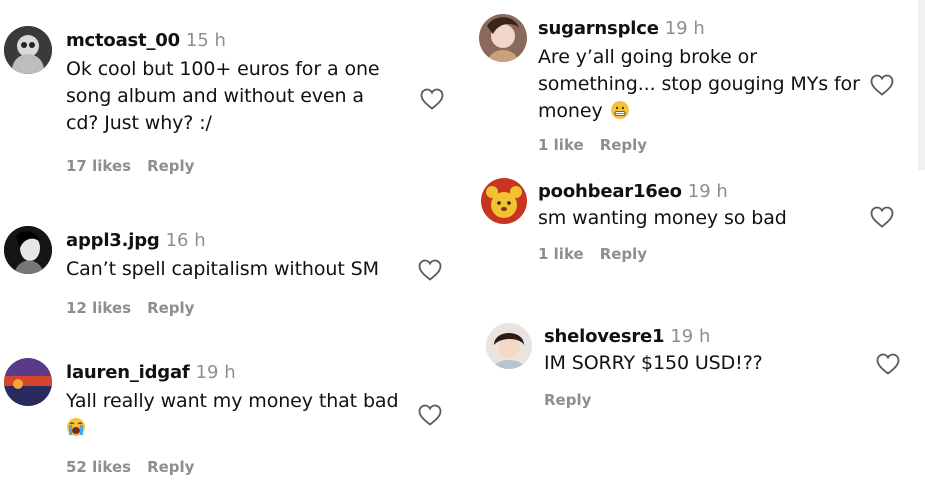  What do you see at coordinates (222, 269) in the screenshot?
I see `comment-text-line: Can’t spell capitalism without SM` at bounding box center [222, 269].